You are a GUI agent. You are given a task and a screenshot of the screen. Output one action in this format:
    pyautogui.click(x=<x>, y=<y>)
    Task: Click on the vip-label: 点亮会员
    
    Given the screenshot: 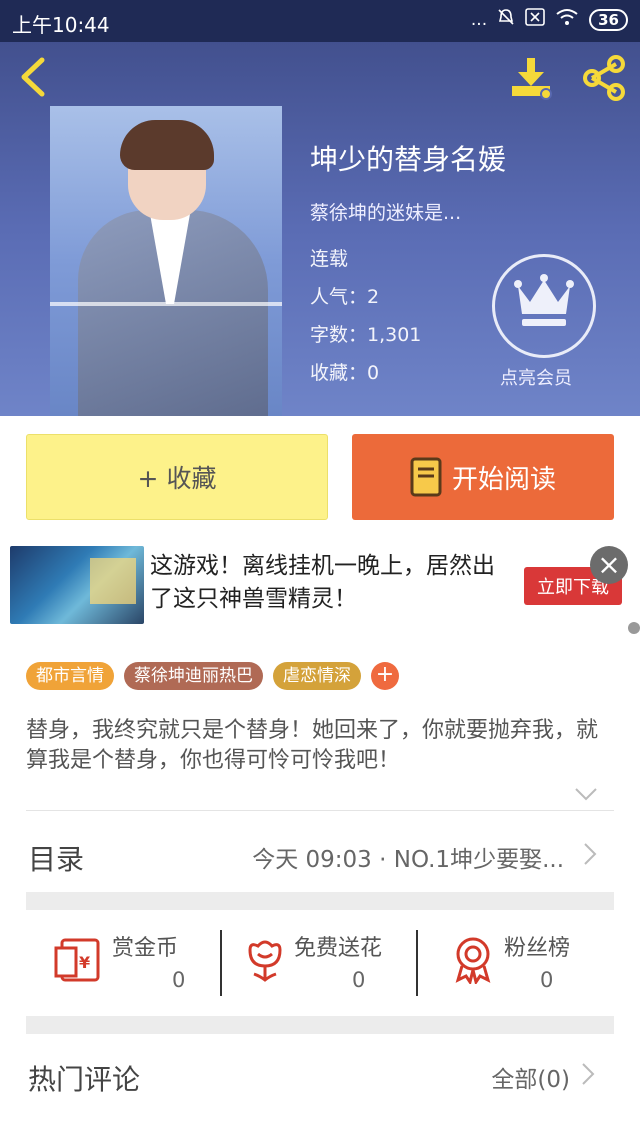 What is the action you would take?
    pyautogui.click(x=536, y=378)
    